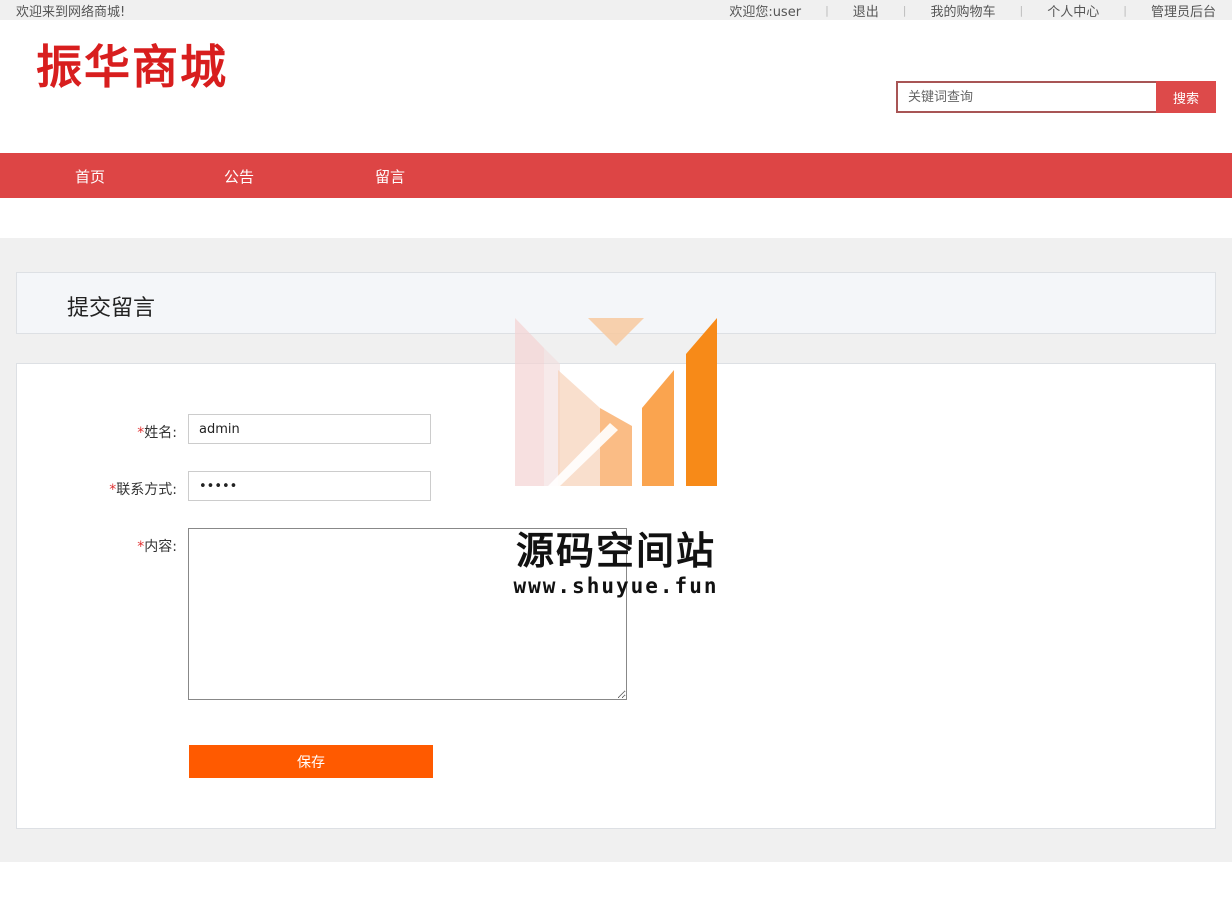 This screenshot has height=921, width=1232. I want to click on content-label: *内容:, so click(157, 546).